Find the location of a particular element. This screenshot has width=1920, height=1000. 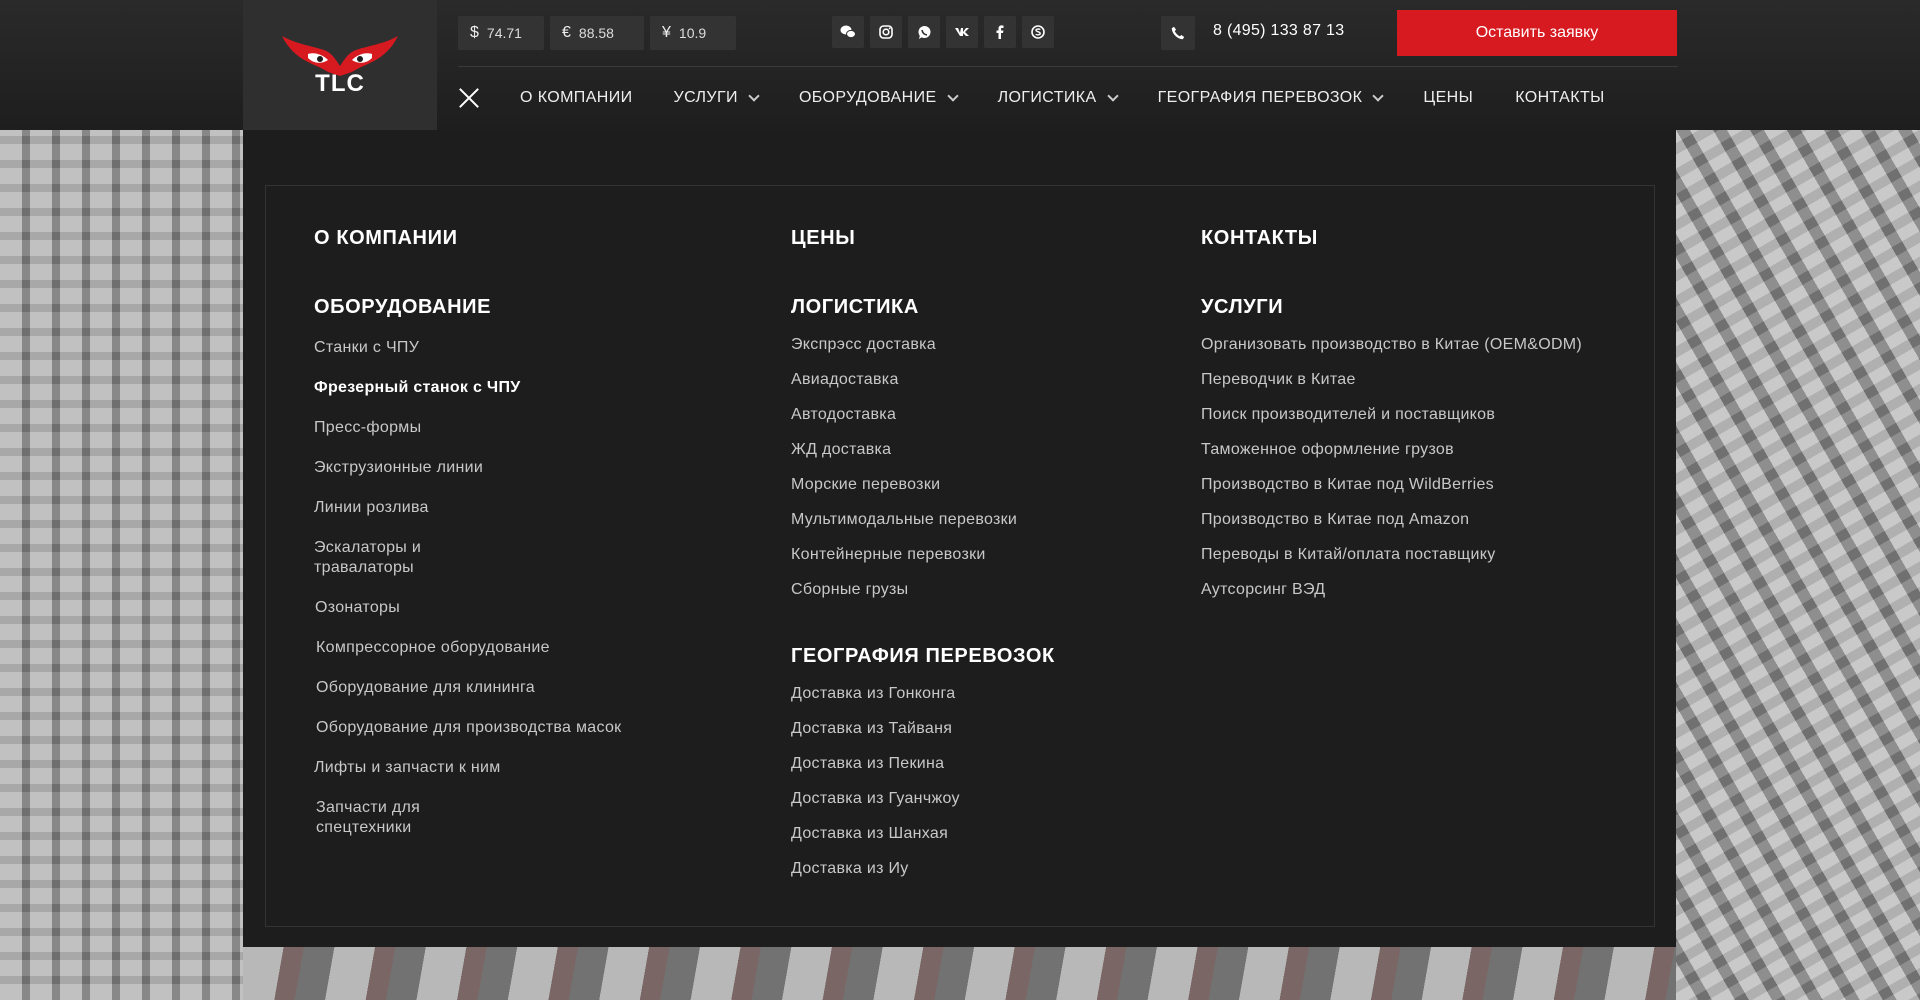

menu-link-equipment: Станки с ЧПУ is located at coordinates (366, 348).